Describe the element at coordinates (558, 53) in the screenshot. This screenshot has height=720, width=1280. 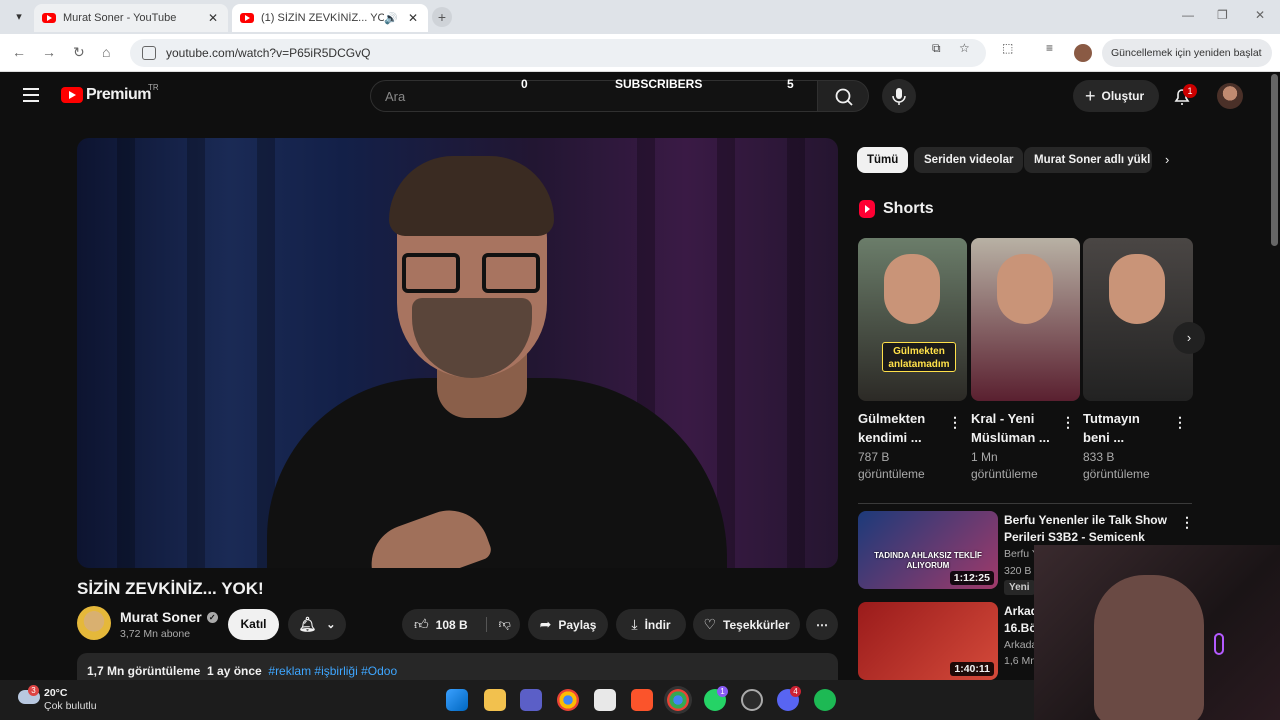
I see `address-bar: youtube.com/watch?v=P65iR5DCGvQ` at that location.